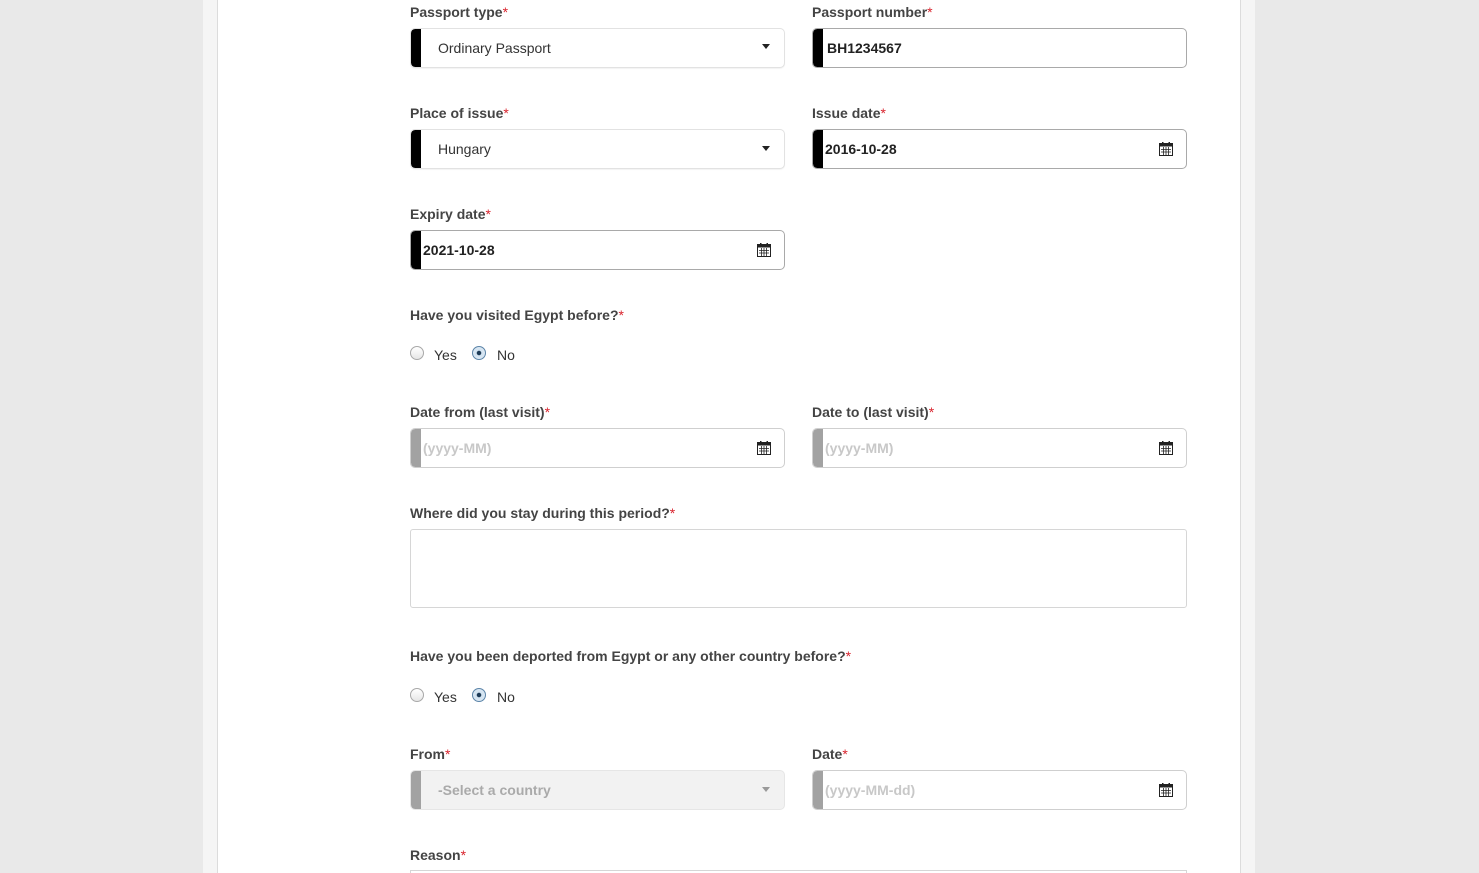  Describe the element at coordinates (494, 790) in the screenshot. I see `deport-from-placeholder: -Select a country` at that location.